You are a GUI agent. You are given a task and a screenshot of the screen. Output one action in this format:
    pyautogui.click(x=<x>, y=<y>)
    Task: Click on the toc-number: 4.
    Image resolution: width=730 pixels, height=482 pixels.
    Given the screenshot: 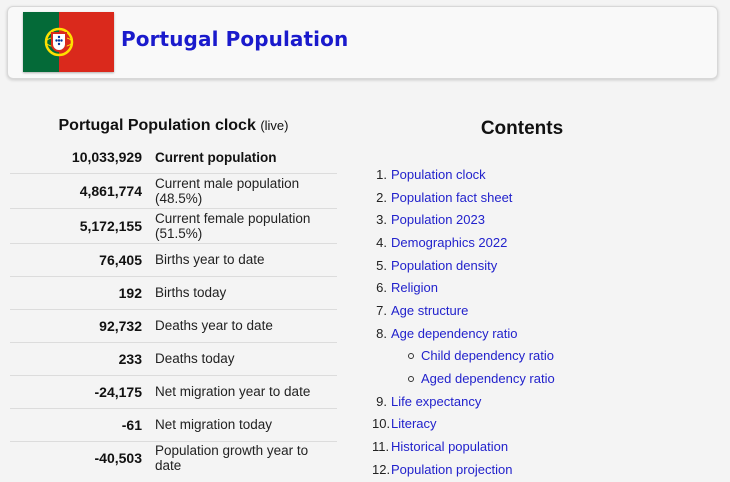 What is the action you would take?
    pyautogui.click(x=381, y=242)
    